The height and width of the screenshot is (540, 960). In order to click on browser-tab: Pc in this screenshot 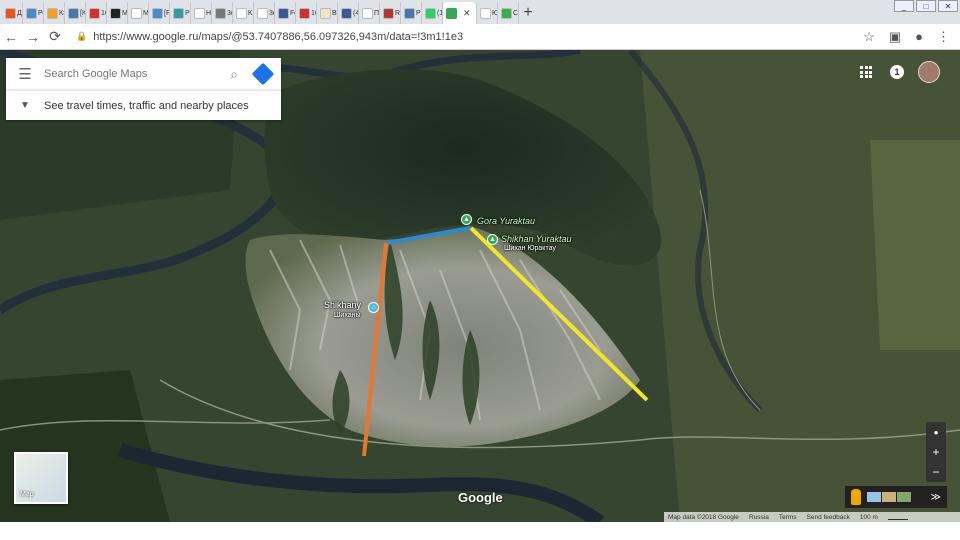, I will do `click(180, 13)`.